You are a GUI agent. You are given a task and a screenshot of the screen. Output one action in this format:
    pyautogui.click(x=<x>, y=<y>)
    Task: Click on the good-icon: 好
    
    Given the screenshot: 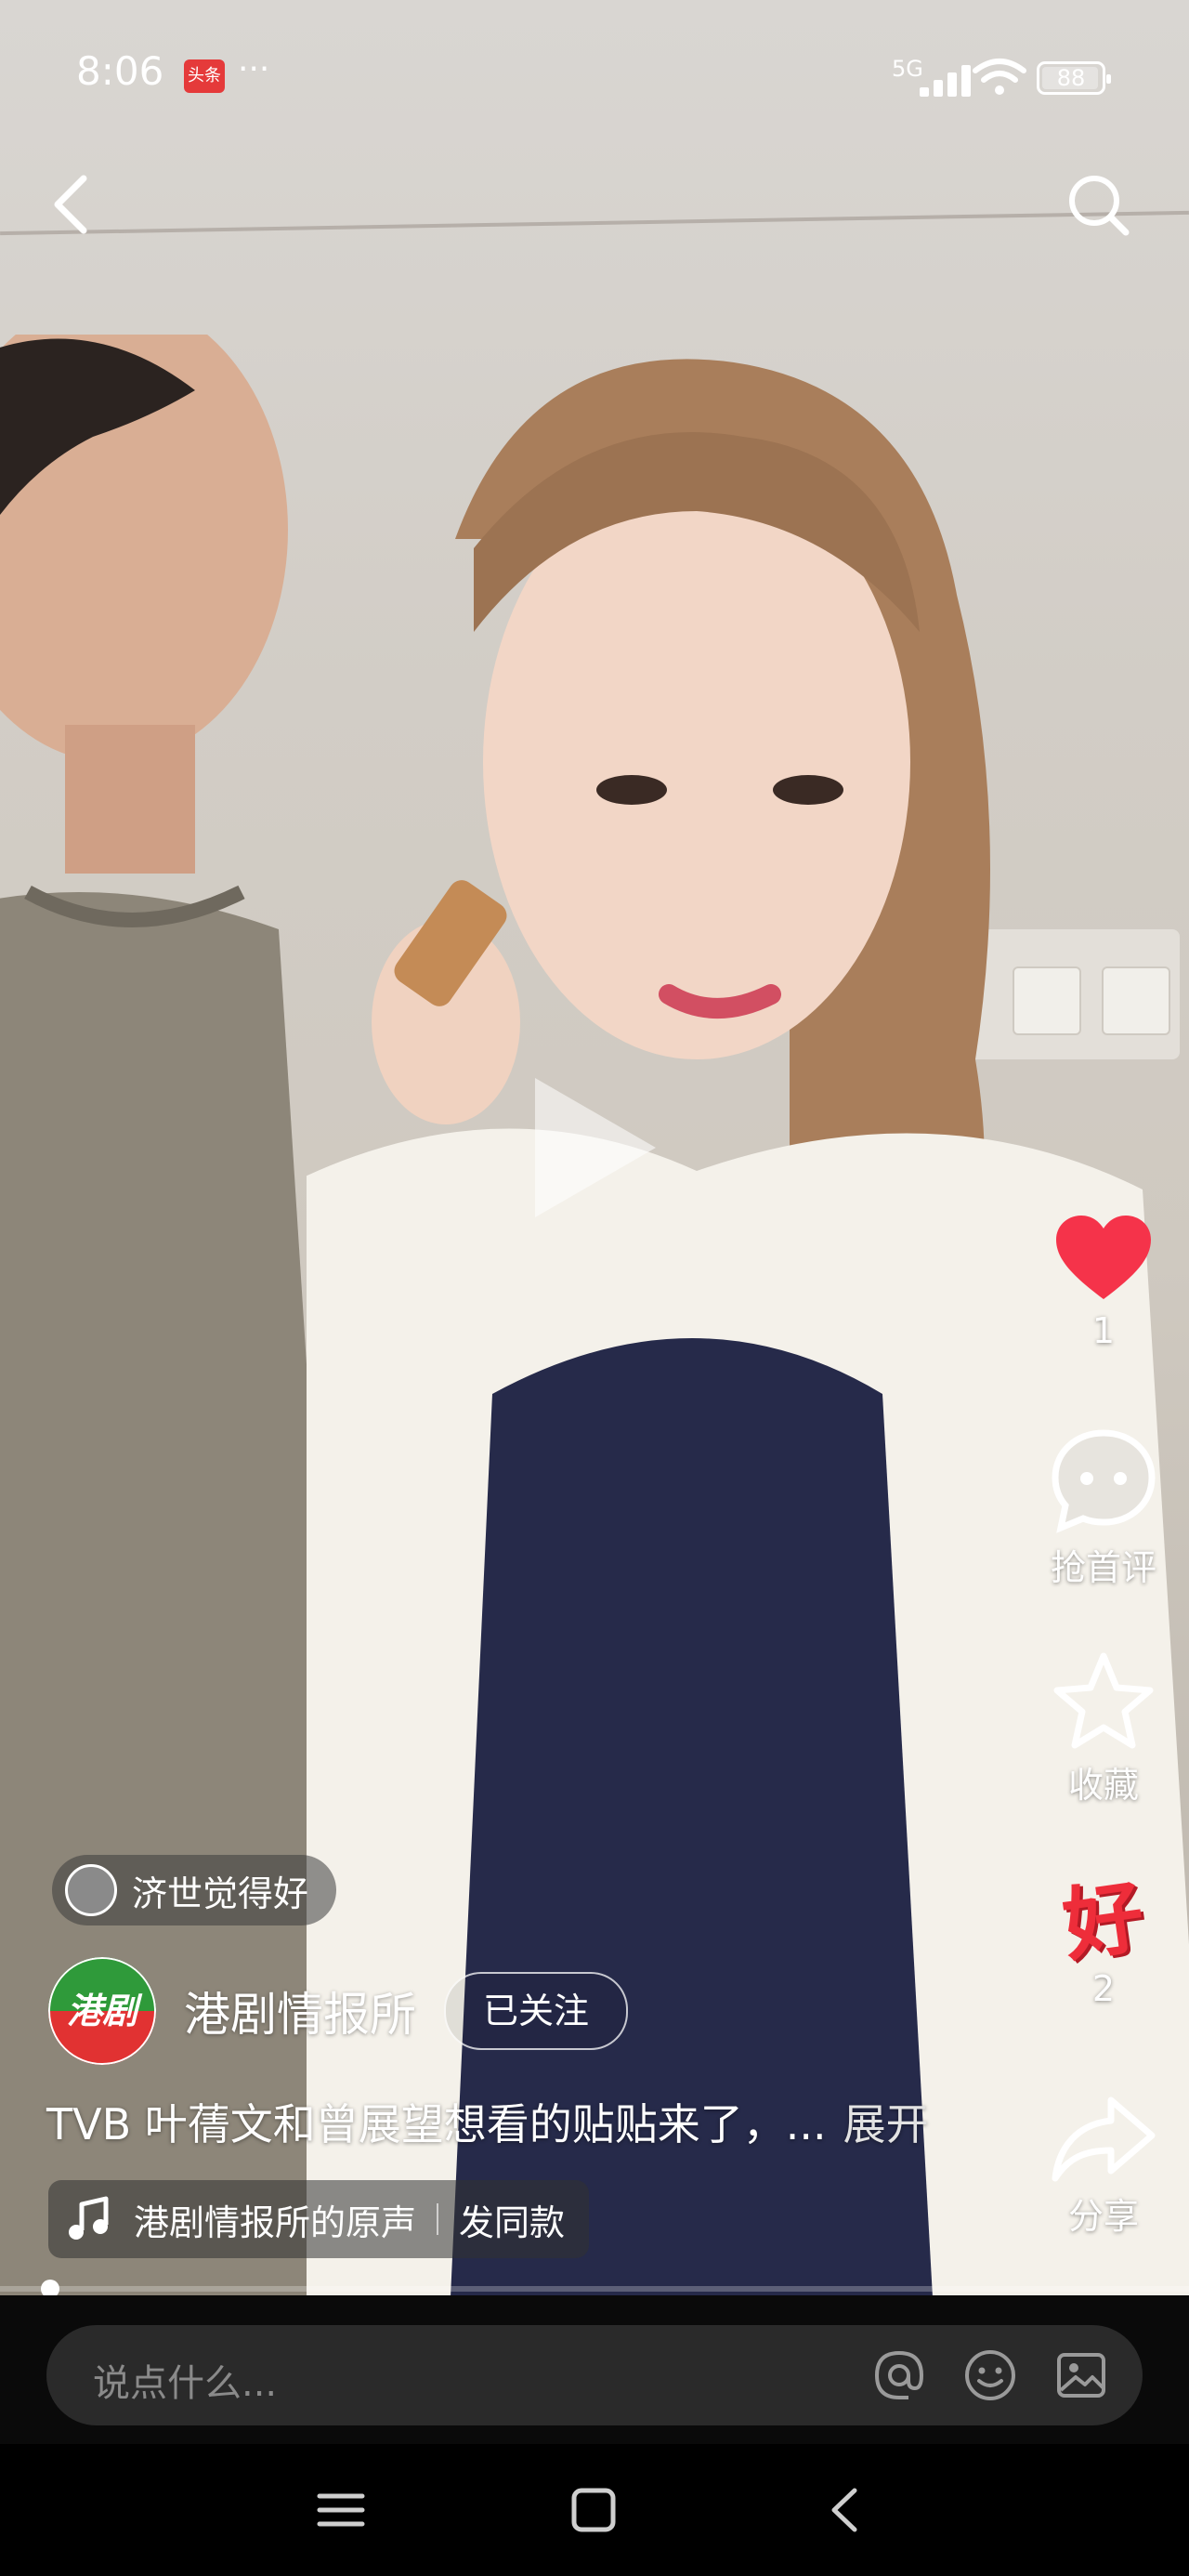 What is the action you would take?
    pyautogui.click(x=1103, y=1922)
    